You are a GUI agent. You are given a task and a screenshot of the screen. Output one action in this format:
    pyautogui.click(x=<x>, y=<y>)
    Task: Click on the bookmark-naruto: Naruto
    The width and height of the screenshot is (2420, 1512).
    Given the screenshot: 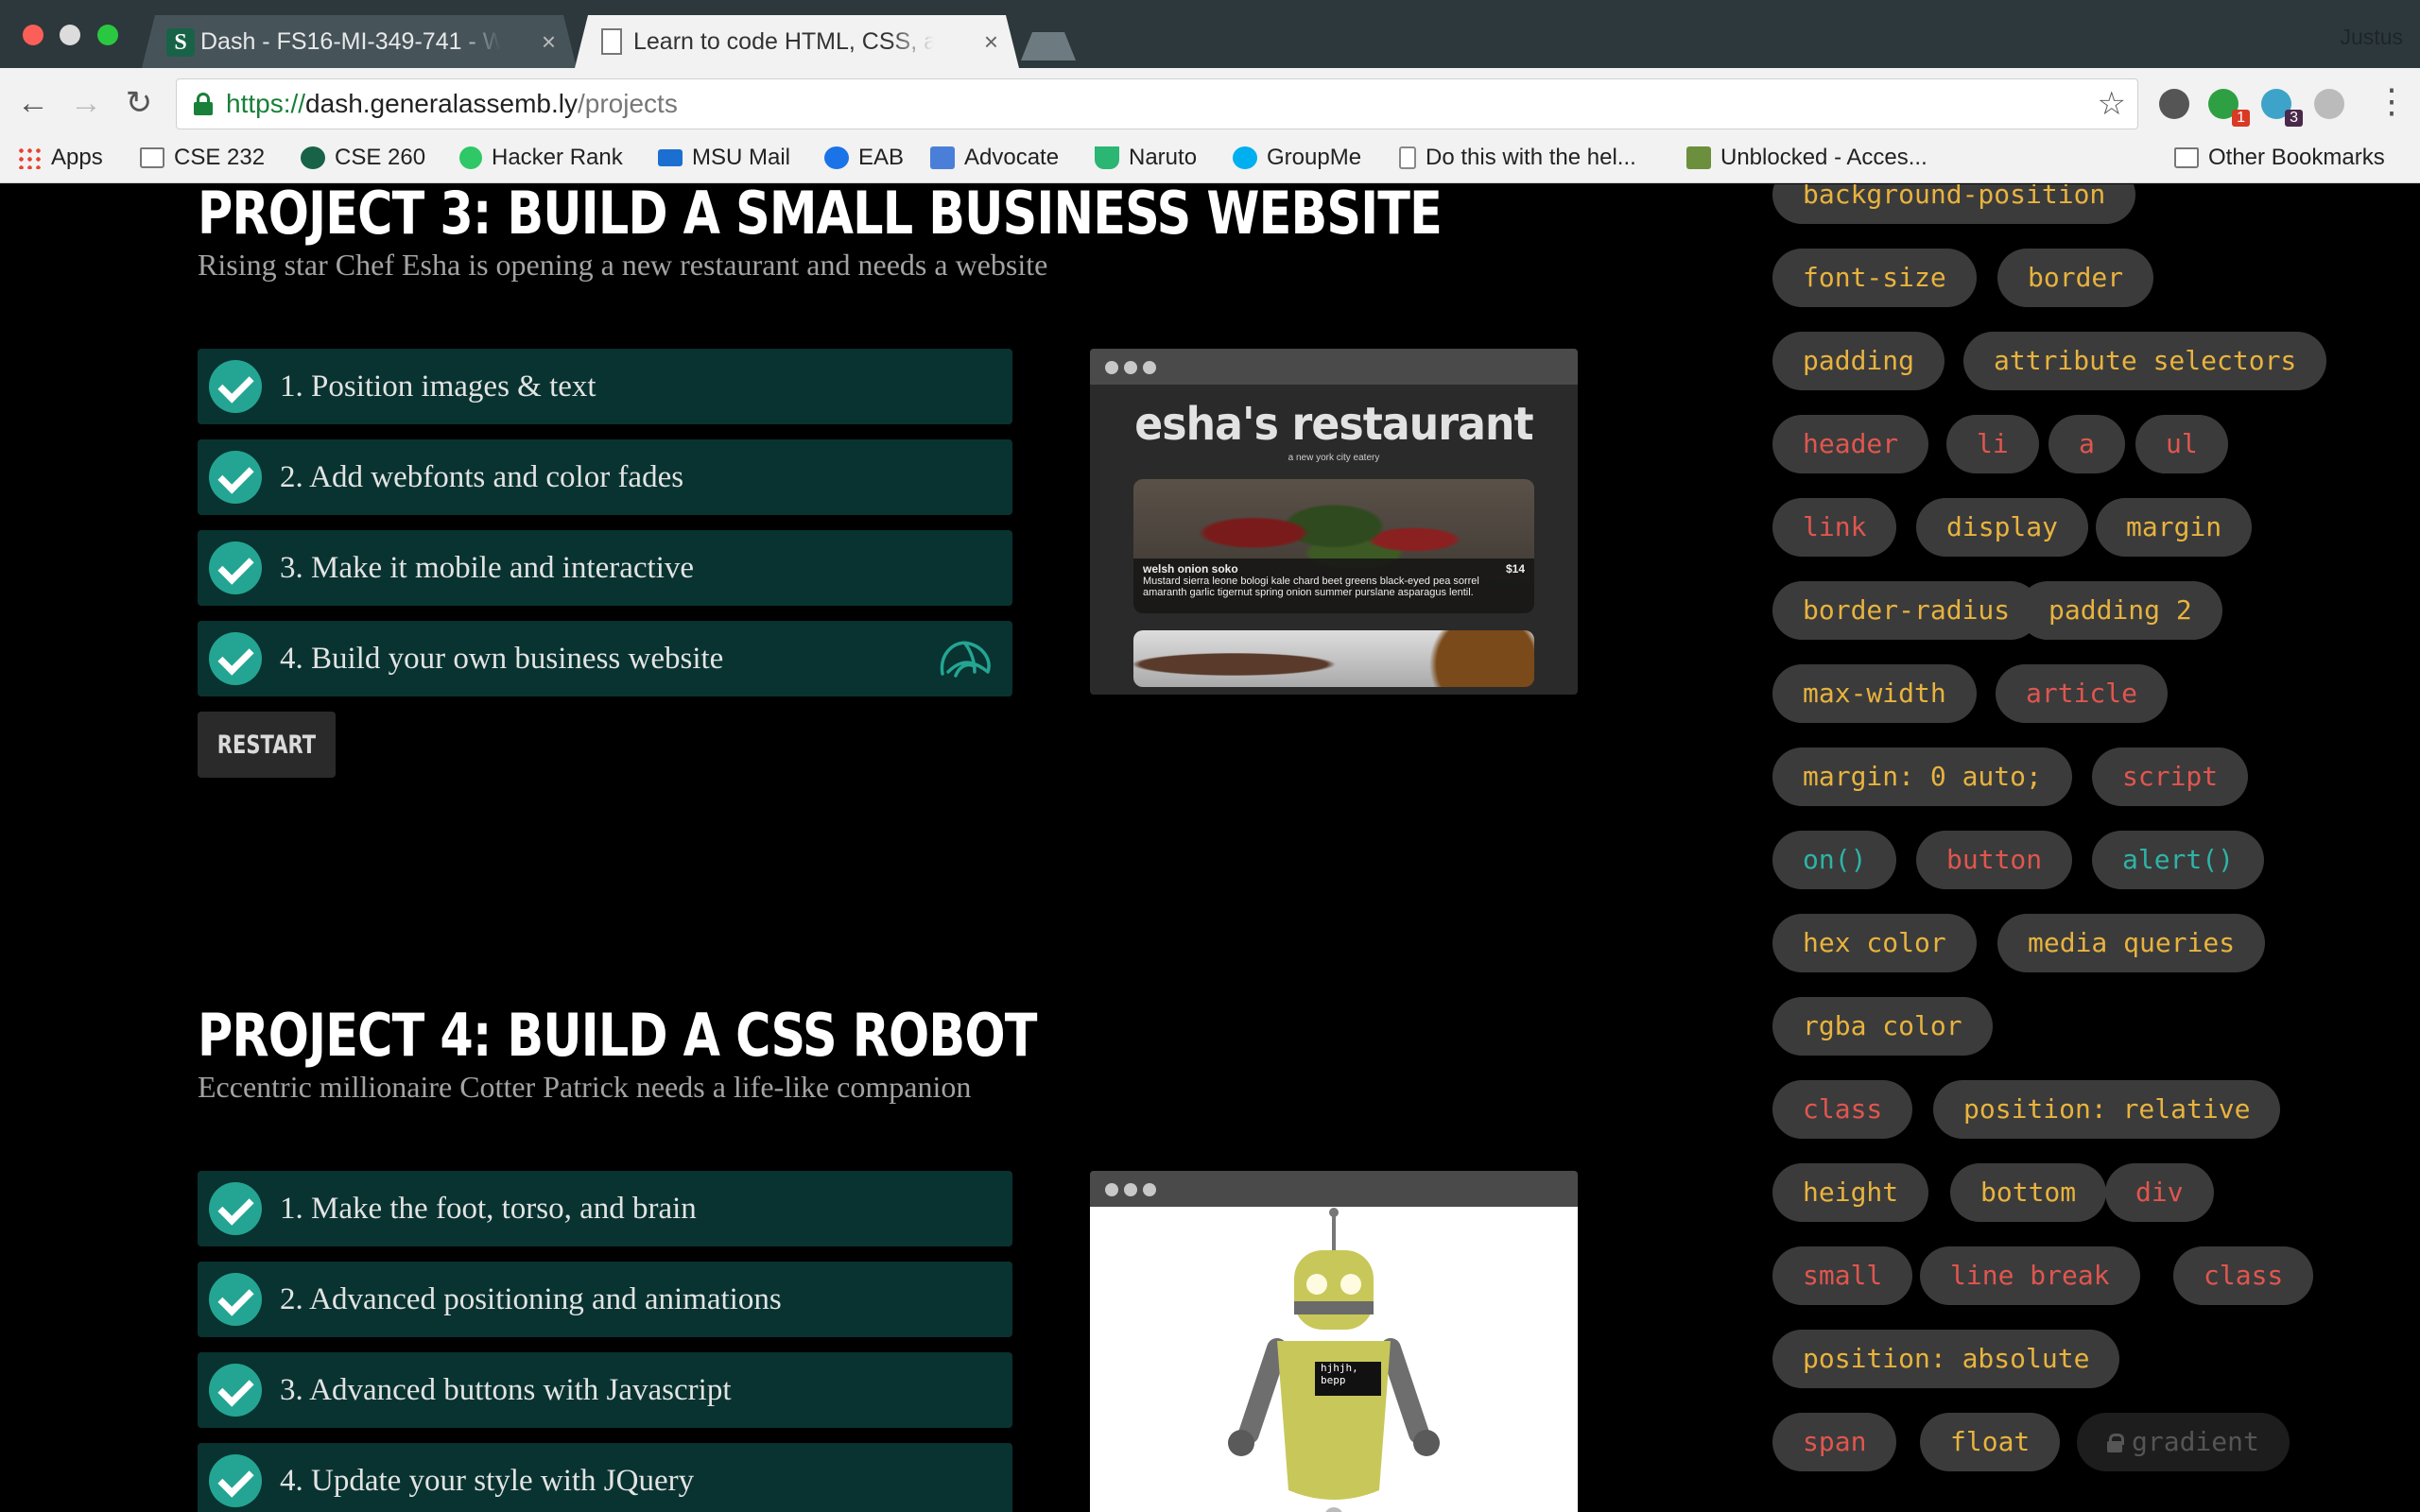 What is the action you would take?
    pyautogui.click(x=1146, y=160)
    